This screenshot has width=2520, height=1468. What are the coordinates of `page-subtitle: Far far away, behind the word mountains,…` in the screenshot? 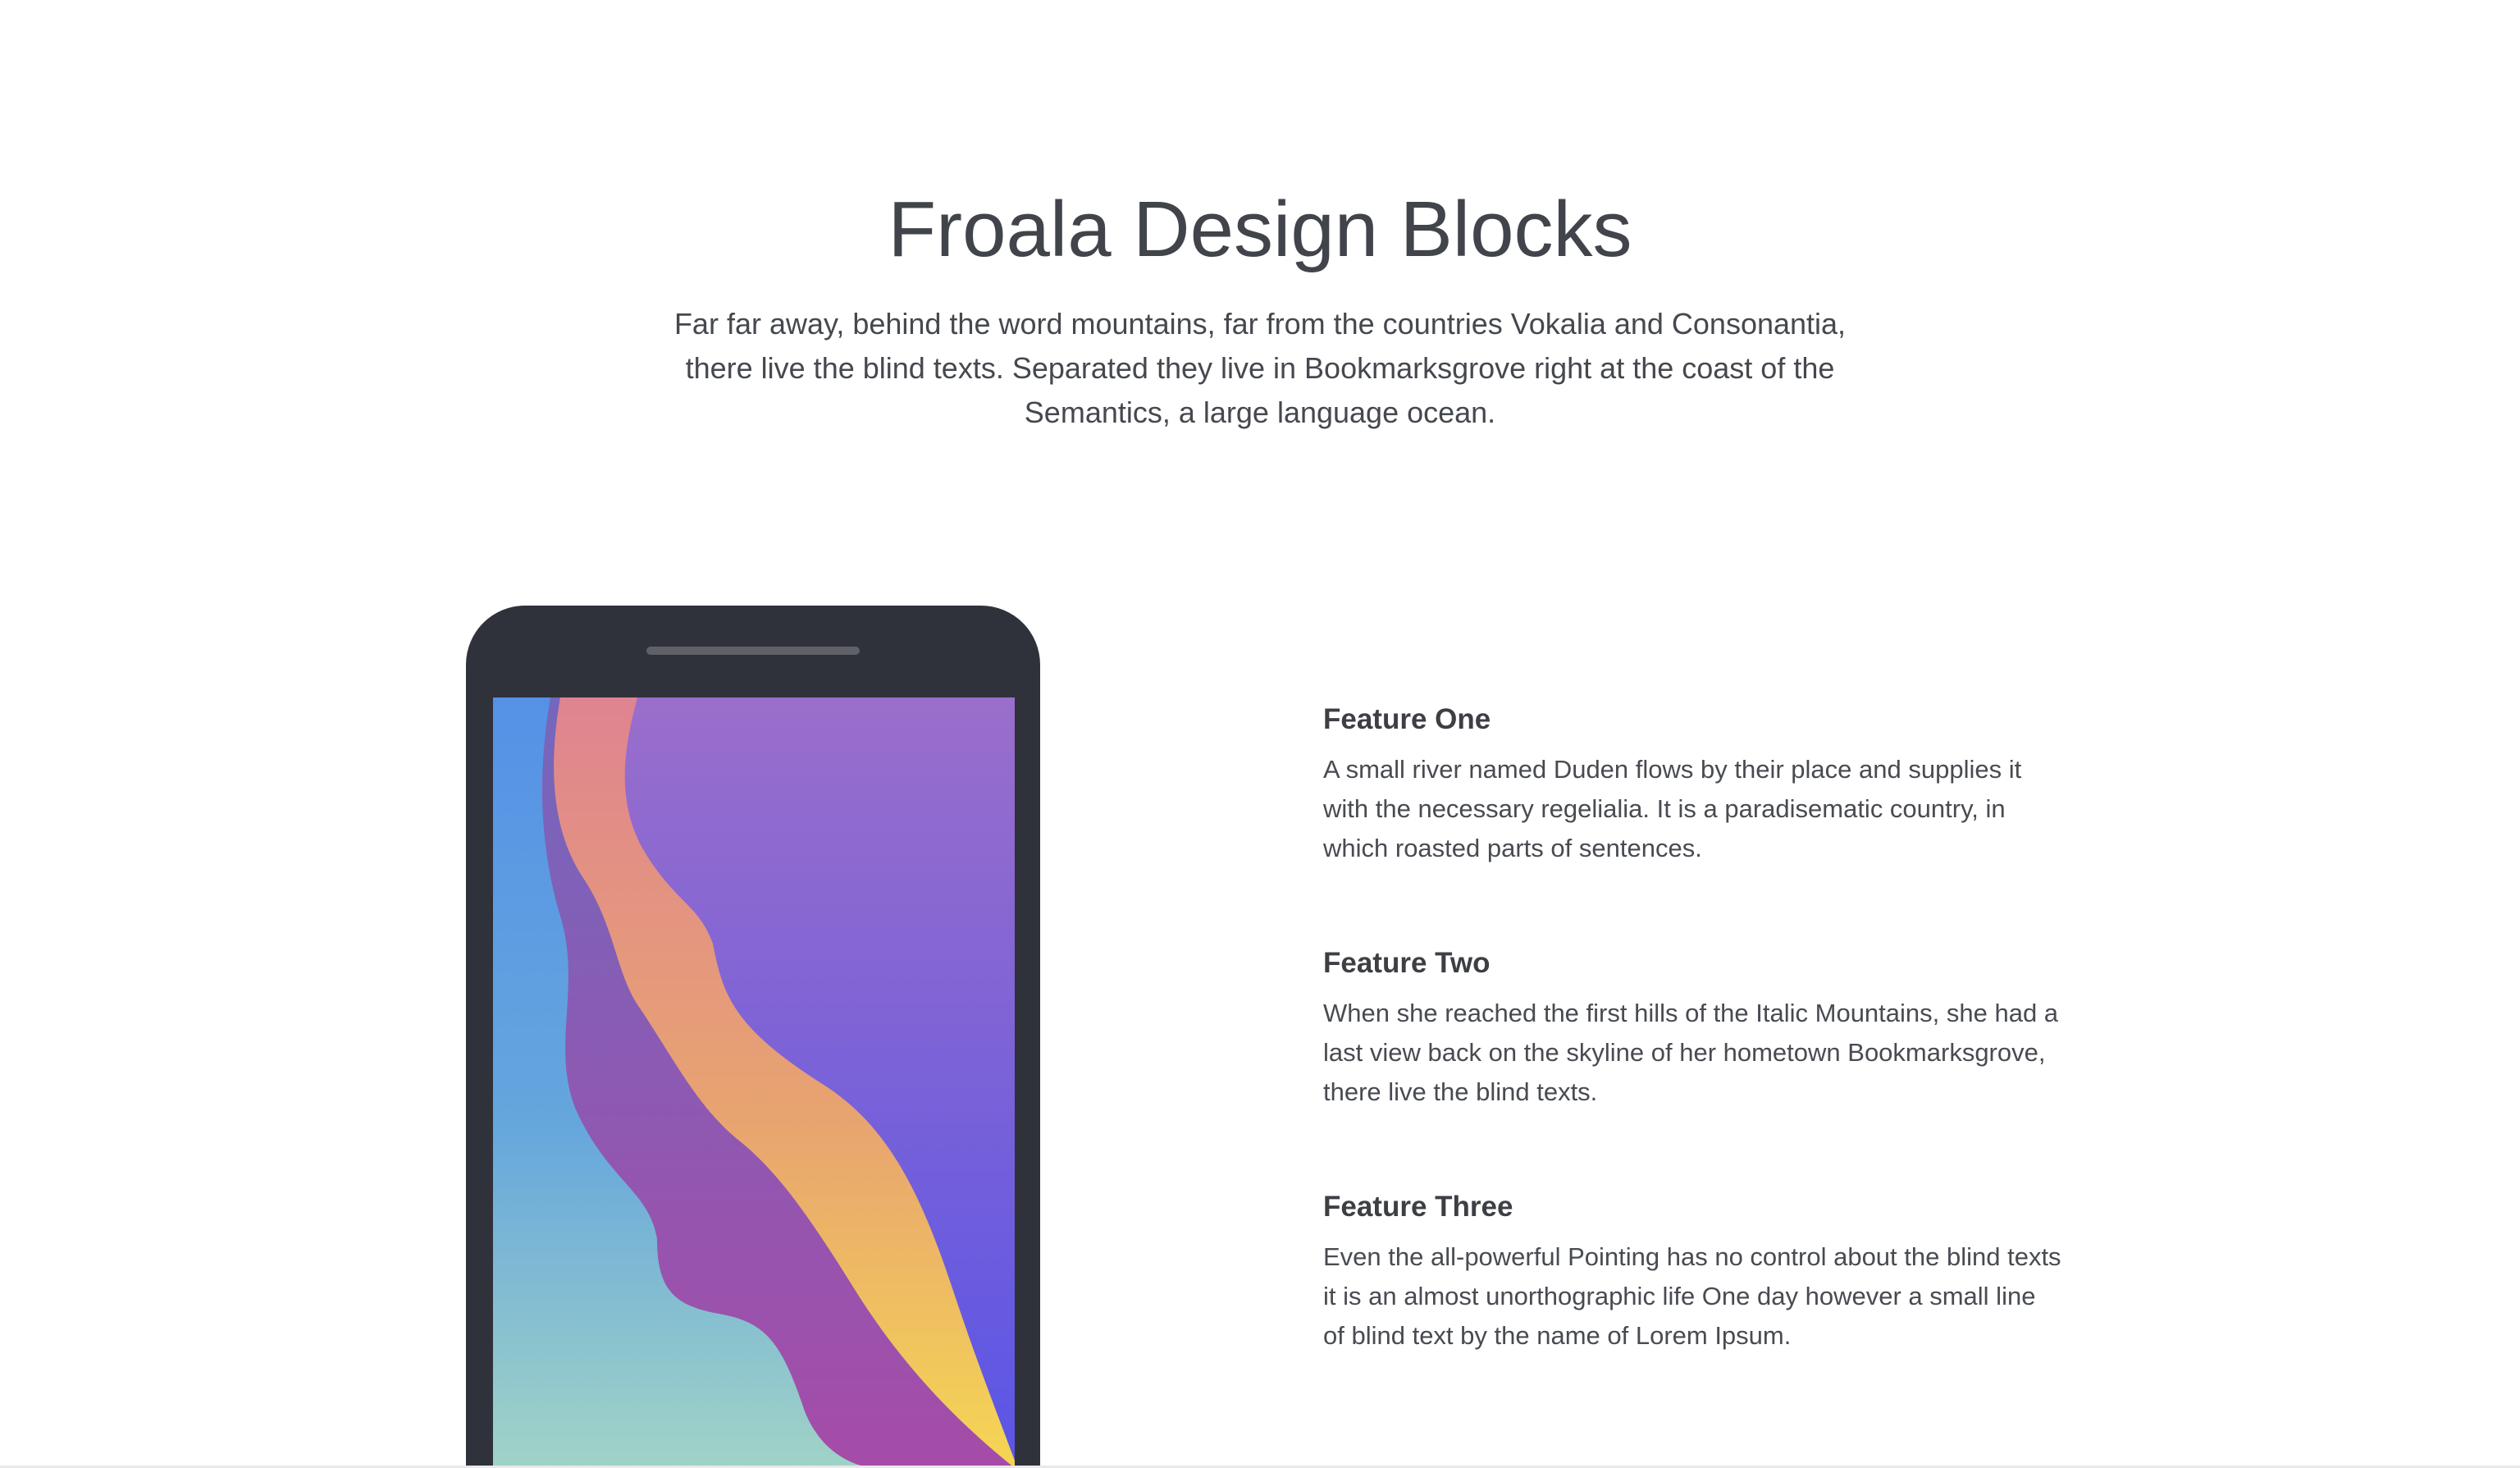 It's located at (1260, 368).